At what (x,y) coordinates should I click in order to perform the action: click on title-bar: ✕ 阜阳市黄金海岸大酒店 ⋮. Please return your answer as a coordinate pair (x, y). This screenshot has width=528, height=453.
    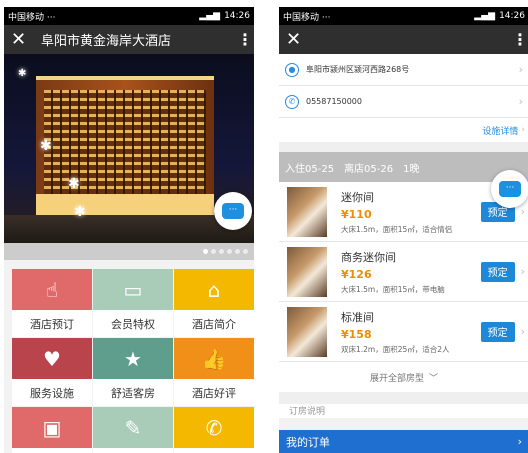
    Looking at the image, I should click on (129, 39).